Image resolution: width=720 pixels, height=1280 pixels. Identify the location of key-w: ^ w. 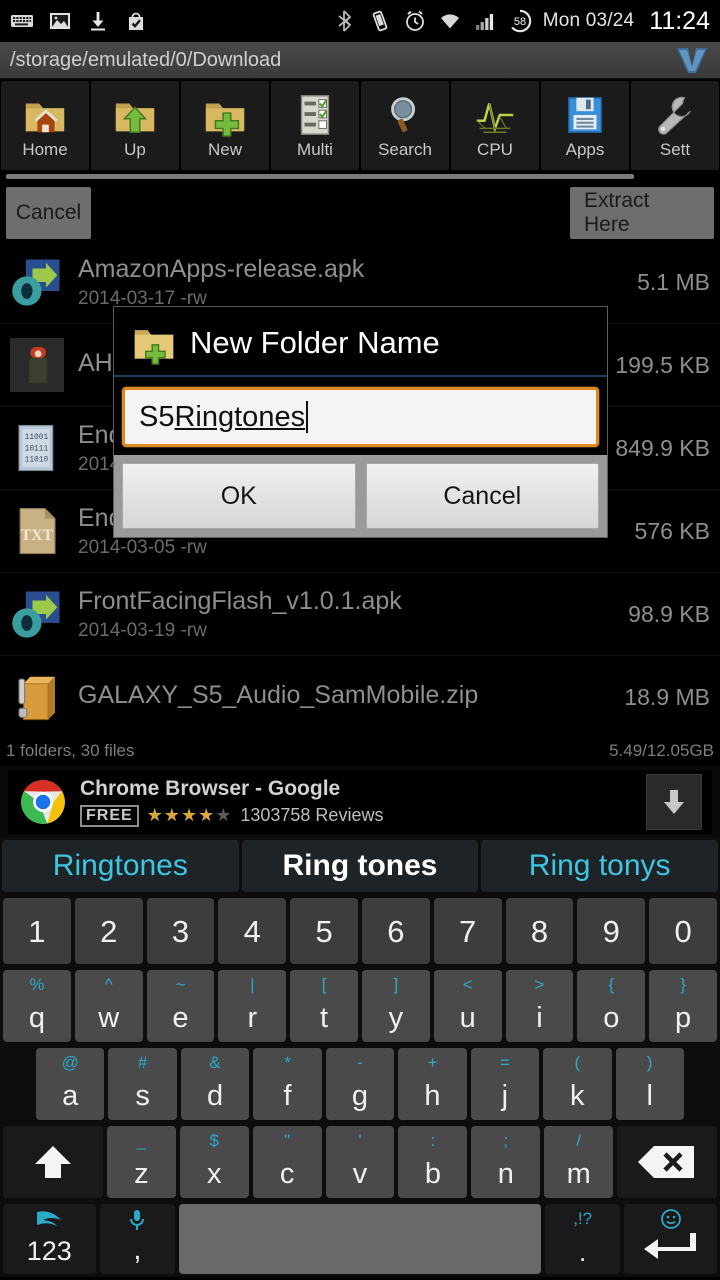
(108, 1006).